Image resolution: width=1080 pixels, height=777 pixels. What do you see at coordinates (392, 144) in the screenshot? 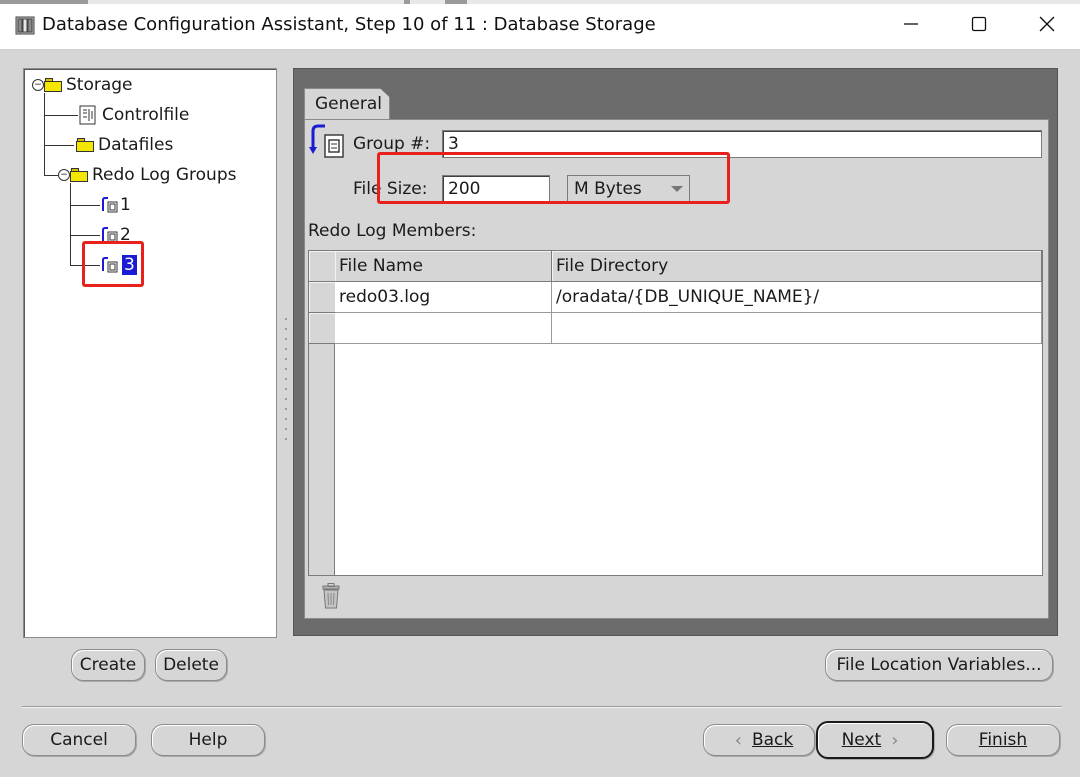
I see `group-number-label: Group #:` at bounding box center [392, 144].